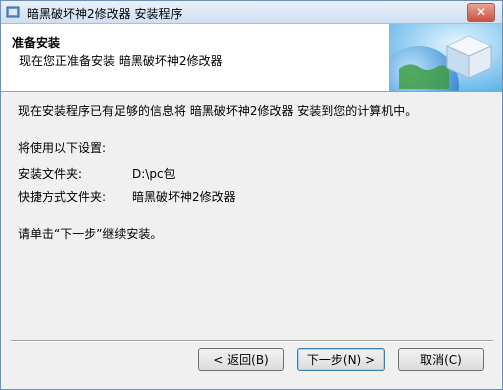 Image resolution: width=503 pixels, height=390 pixels. What do you see at coordinates (121, 61) in the screenshot?
I see `page-subtitle: 现在您正准备安装 暗黑破坏神2修改器` at bounding box center [121, 61].